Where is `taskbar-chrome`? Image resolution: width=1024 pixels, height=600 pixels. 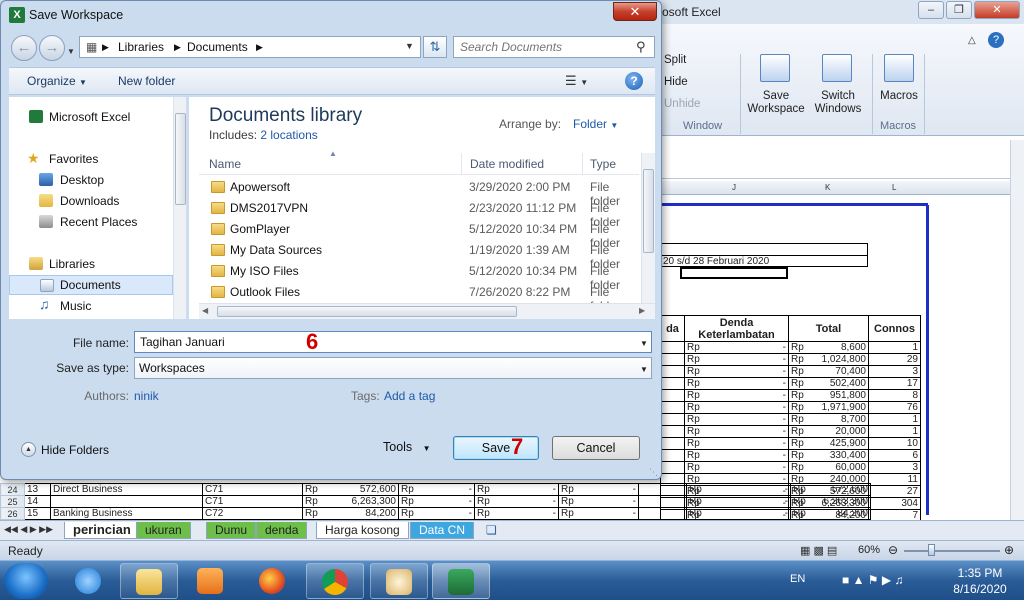
taskbar-chrome is located at coordinates (335, 581).